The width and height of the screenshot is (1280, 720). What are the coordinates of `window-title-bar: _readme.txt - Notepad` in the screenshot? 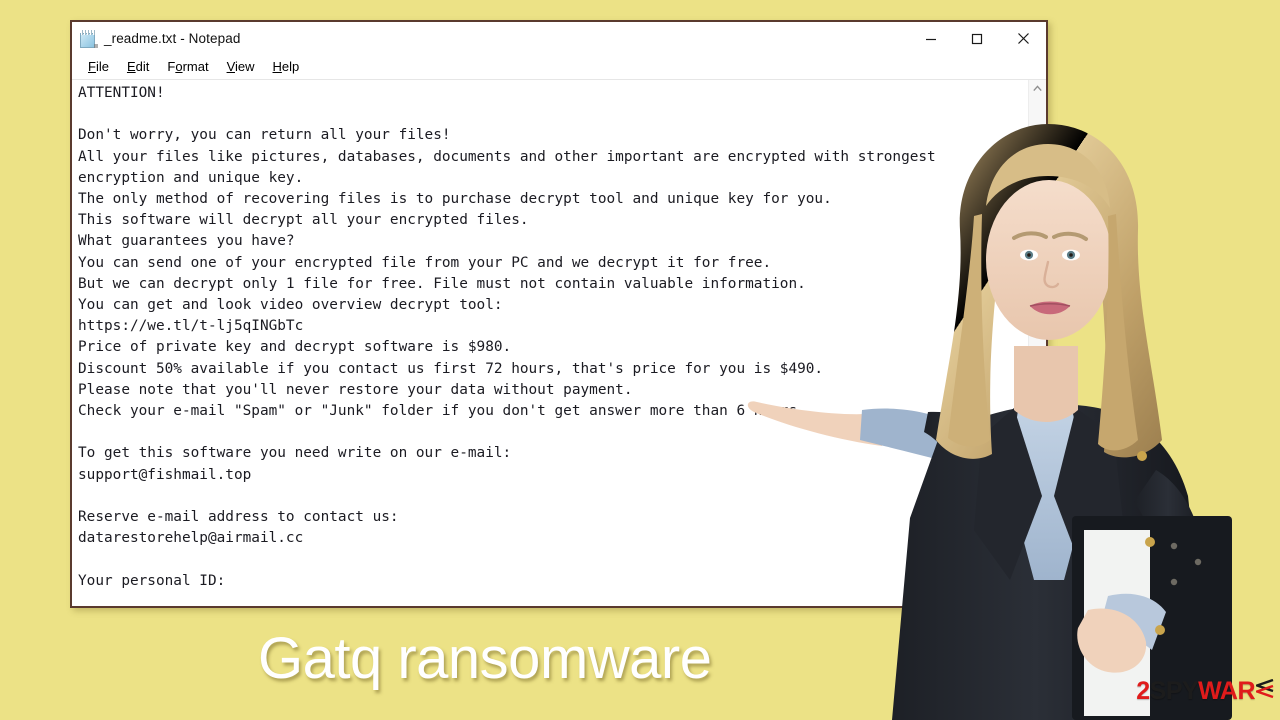 It's located at (559, 38).